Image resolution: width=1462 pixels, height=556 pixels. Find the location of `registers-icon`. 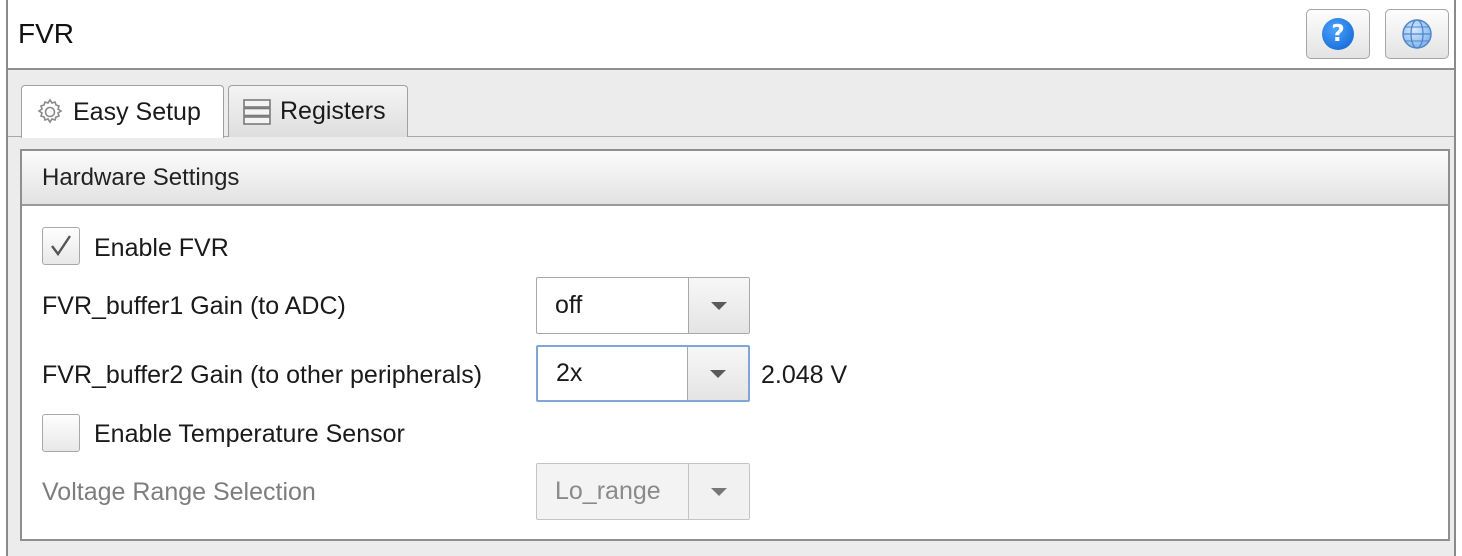

registers-icon is located at coordinates (257, 112).